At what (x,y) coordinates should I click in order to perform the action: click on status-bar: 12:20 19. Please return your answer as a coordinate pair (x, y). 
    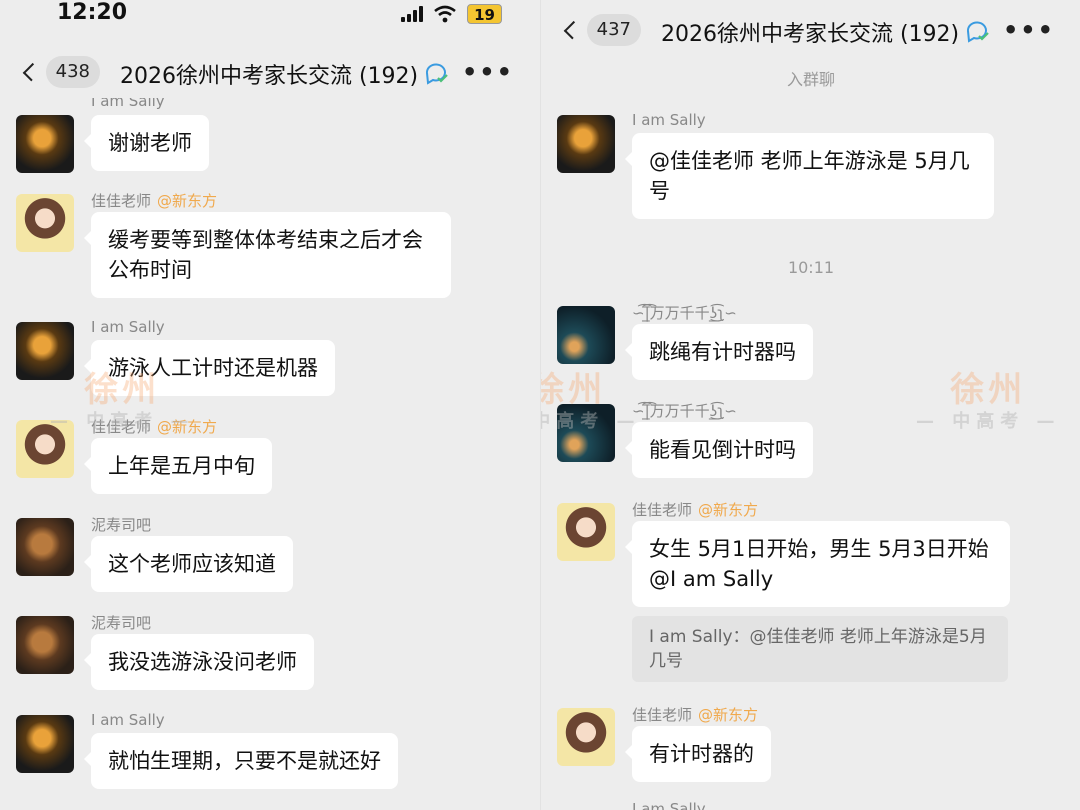
    Looking at the image, I should click on (270, 16).